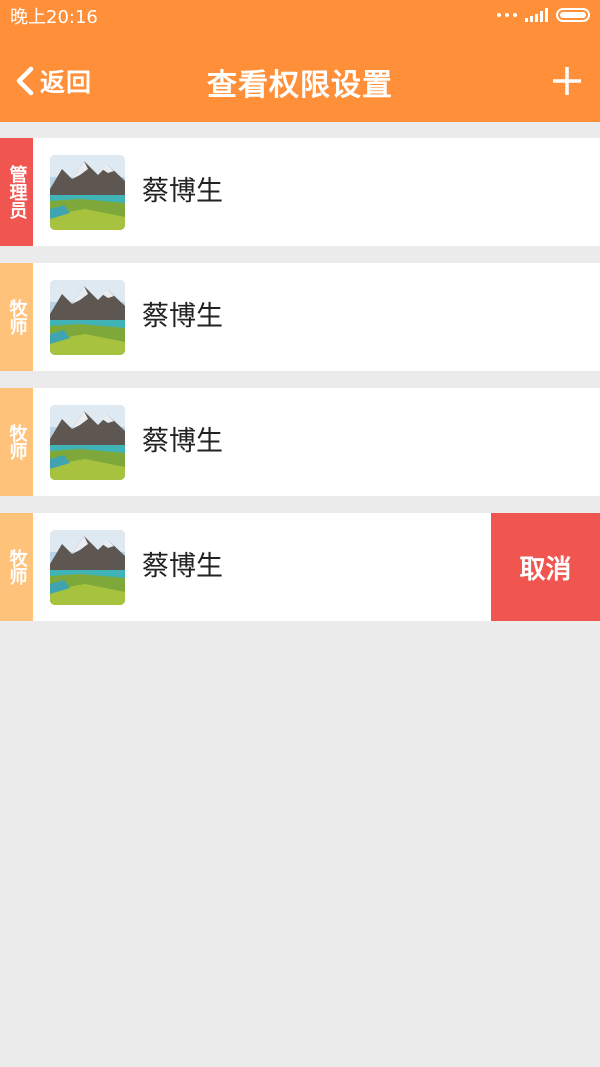 This screenshot has width=600, height=1067. I want to click on app-header: 晚上20:16 返回 查看权限设置, so click(300, 61).